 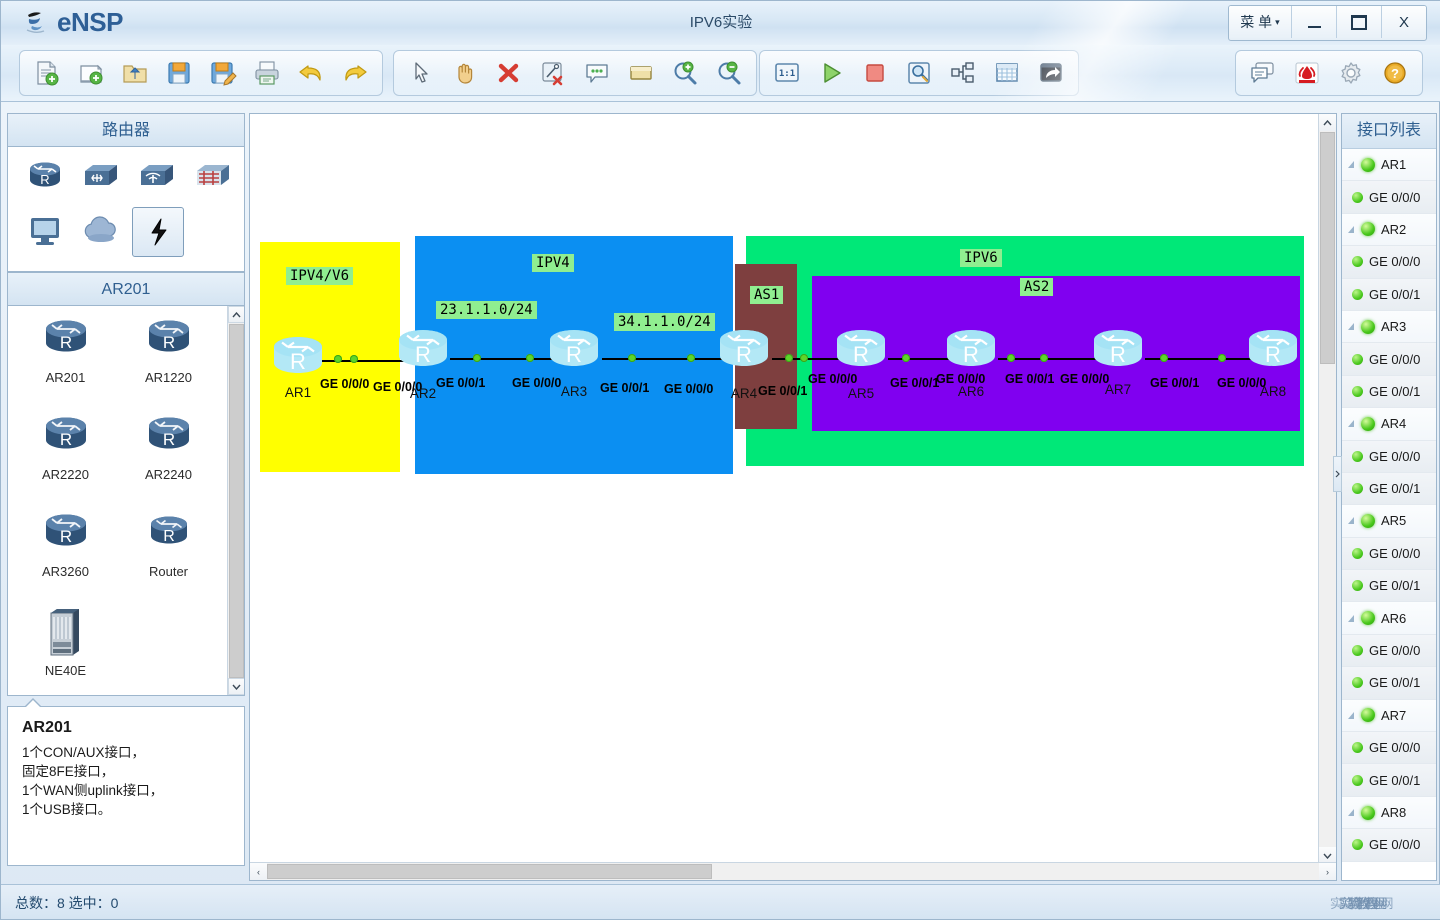 I want to click on open-folder-icon, so click(x=135, y=73).